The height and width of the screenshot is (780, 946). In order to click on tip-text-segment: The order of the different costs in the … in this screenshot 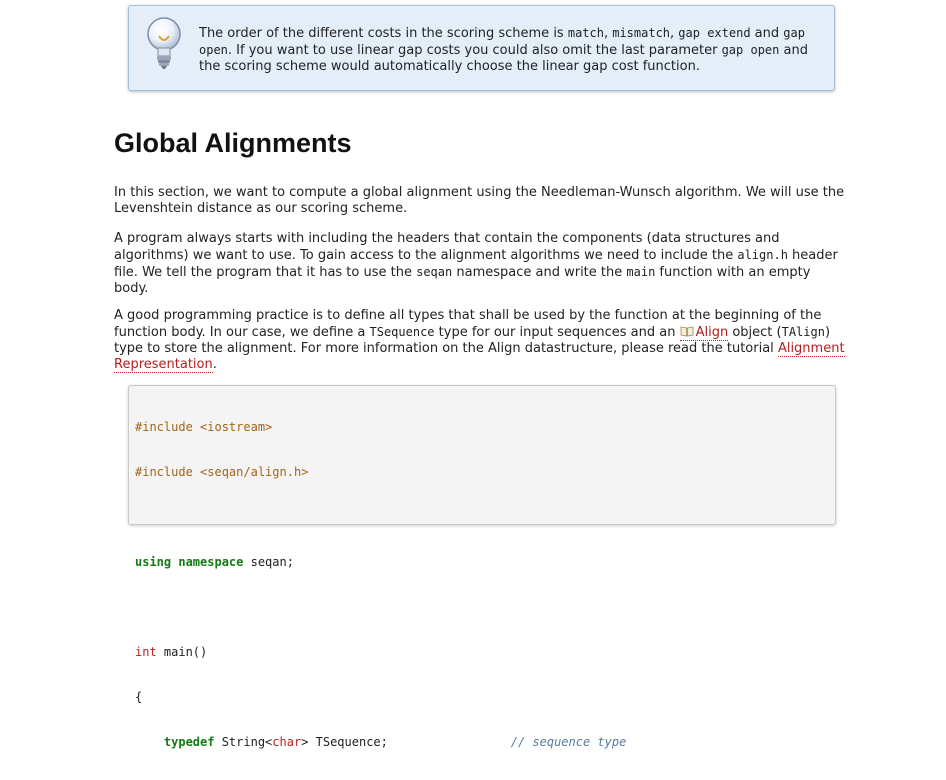, I will do `click(383, 33)`.